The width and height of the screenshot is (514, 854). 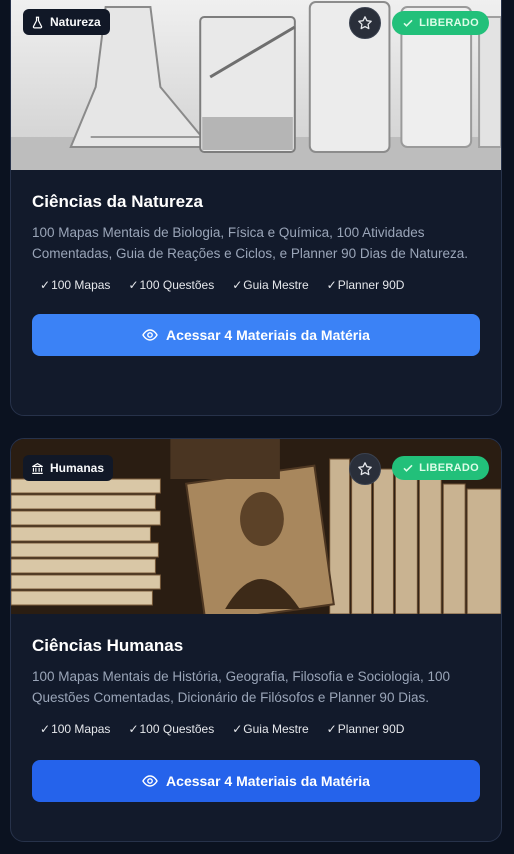 What do you see at coordinates (37, 468) in the screenshot?
I see `landmark-icon` at bounding box center [37, 468].